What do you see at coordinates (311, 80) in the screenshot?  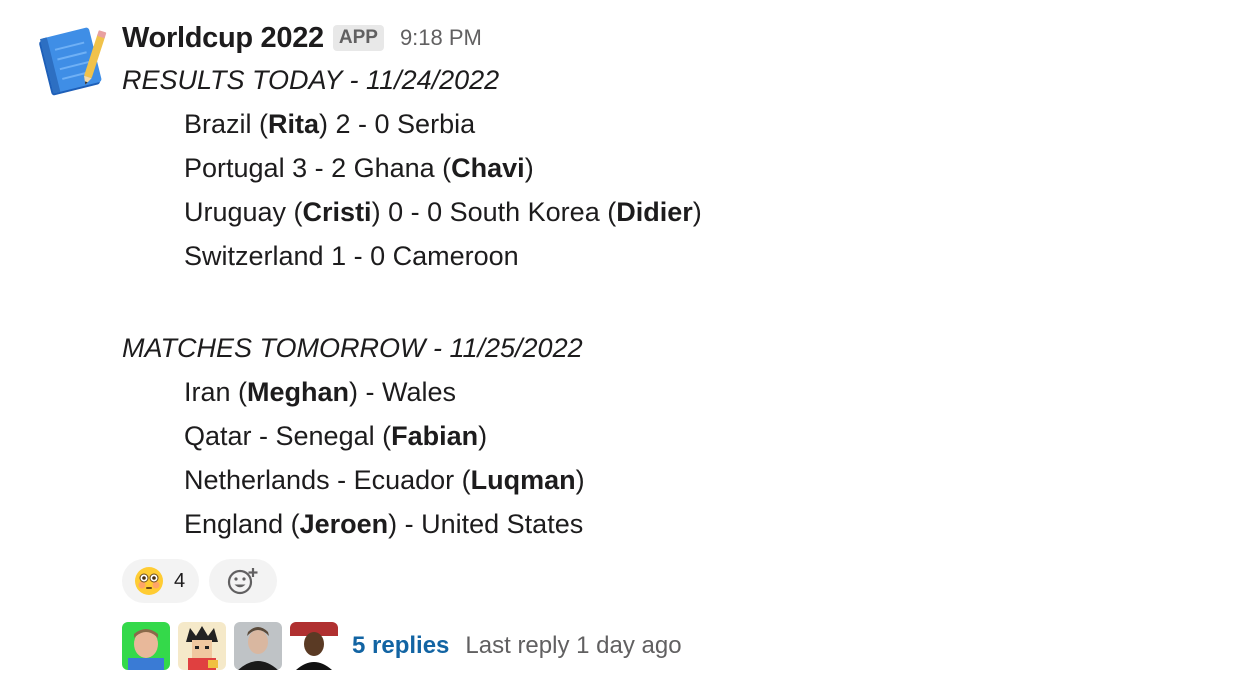 I see `results-heading: RESULTS TODAY - 11/24/2022` at bounding box center [311, 80].